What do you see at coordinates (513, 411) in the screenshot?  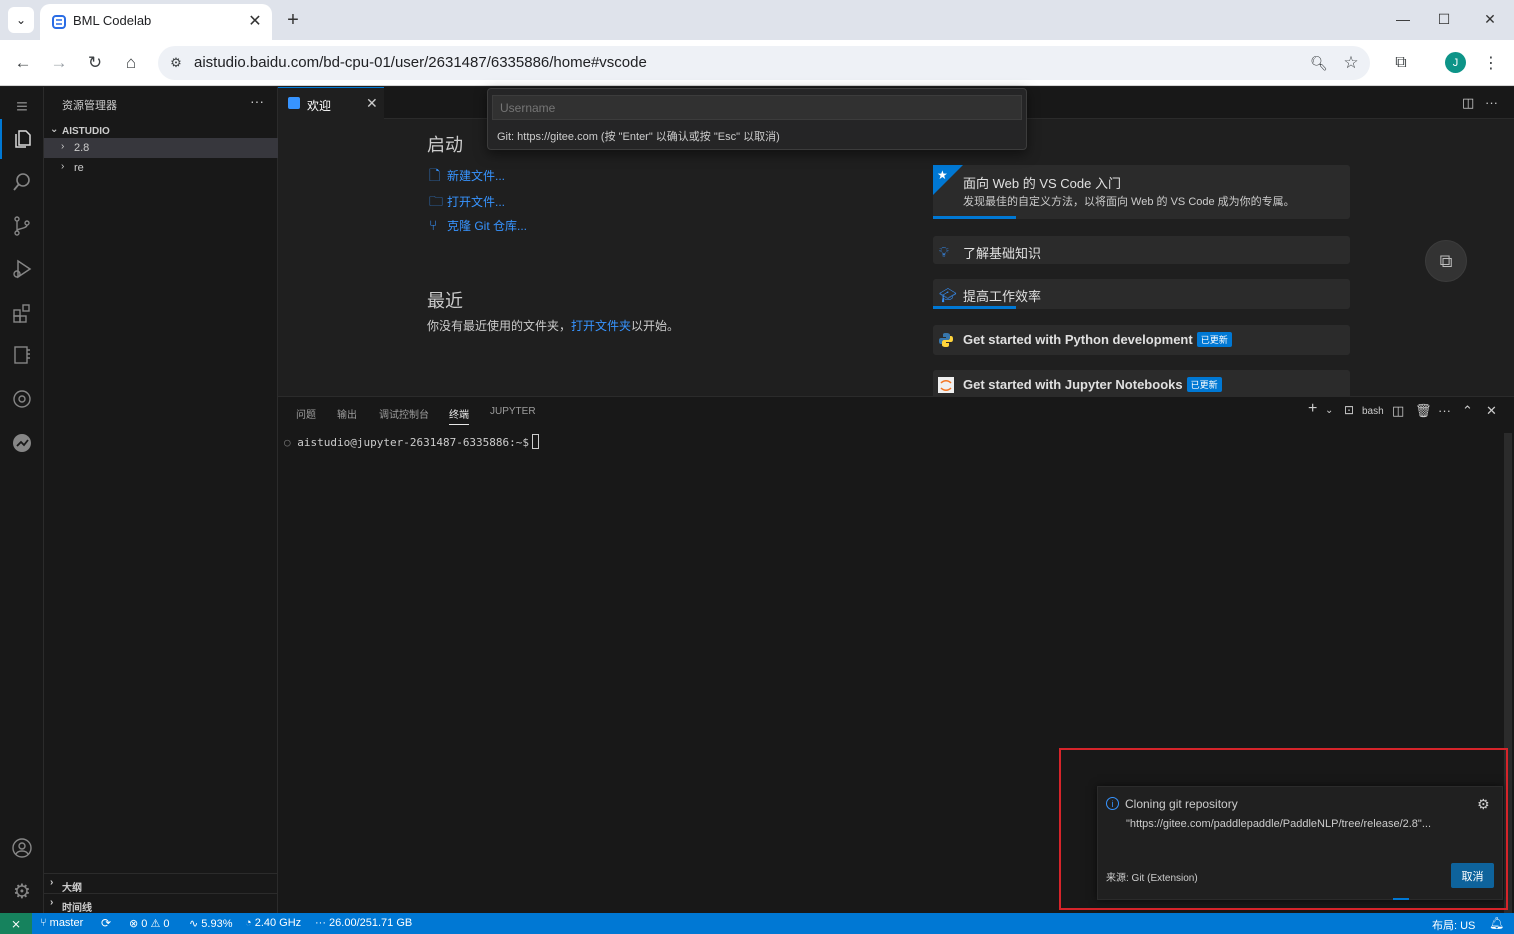 I see `tab-jupyter: JUPYTER` at bounding box center [513, 411].